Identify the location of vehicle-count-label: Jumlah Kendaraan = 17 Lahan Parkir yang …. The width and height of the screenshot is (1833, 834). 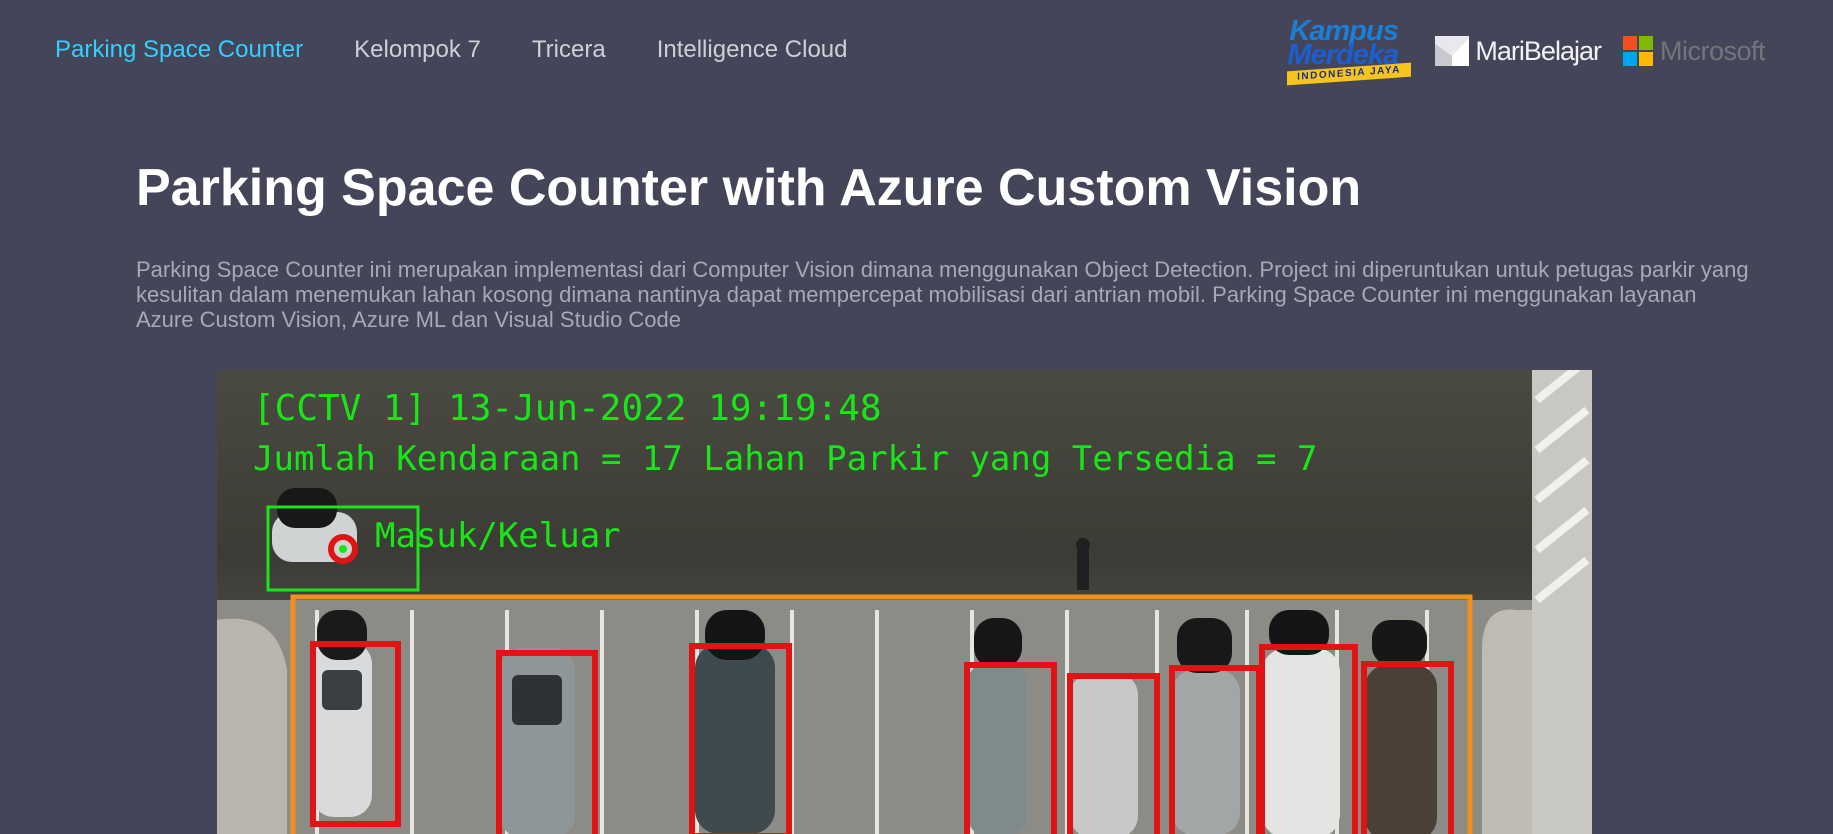
(785, 459).